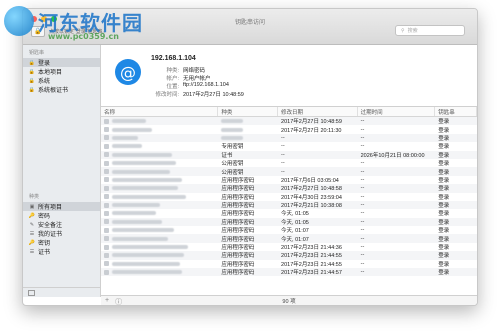 The width and height of the screenshot is (500, 332). What do you see at coordinates (397, 111) in the screenshot?
I see `column-expires: 过期时间` at bounding box center [397, 111].